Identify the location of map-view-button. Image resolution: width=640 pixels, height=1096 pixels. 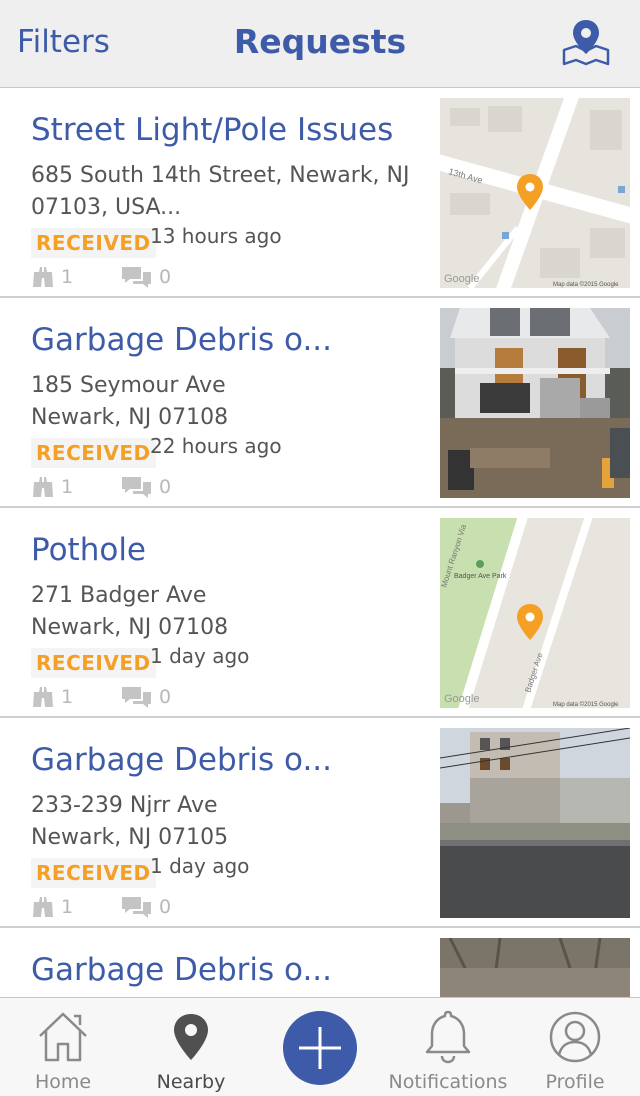
(586, 43).